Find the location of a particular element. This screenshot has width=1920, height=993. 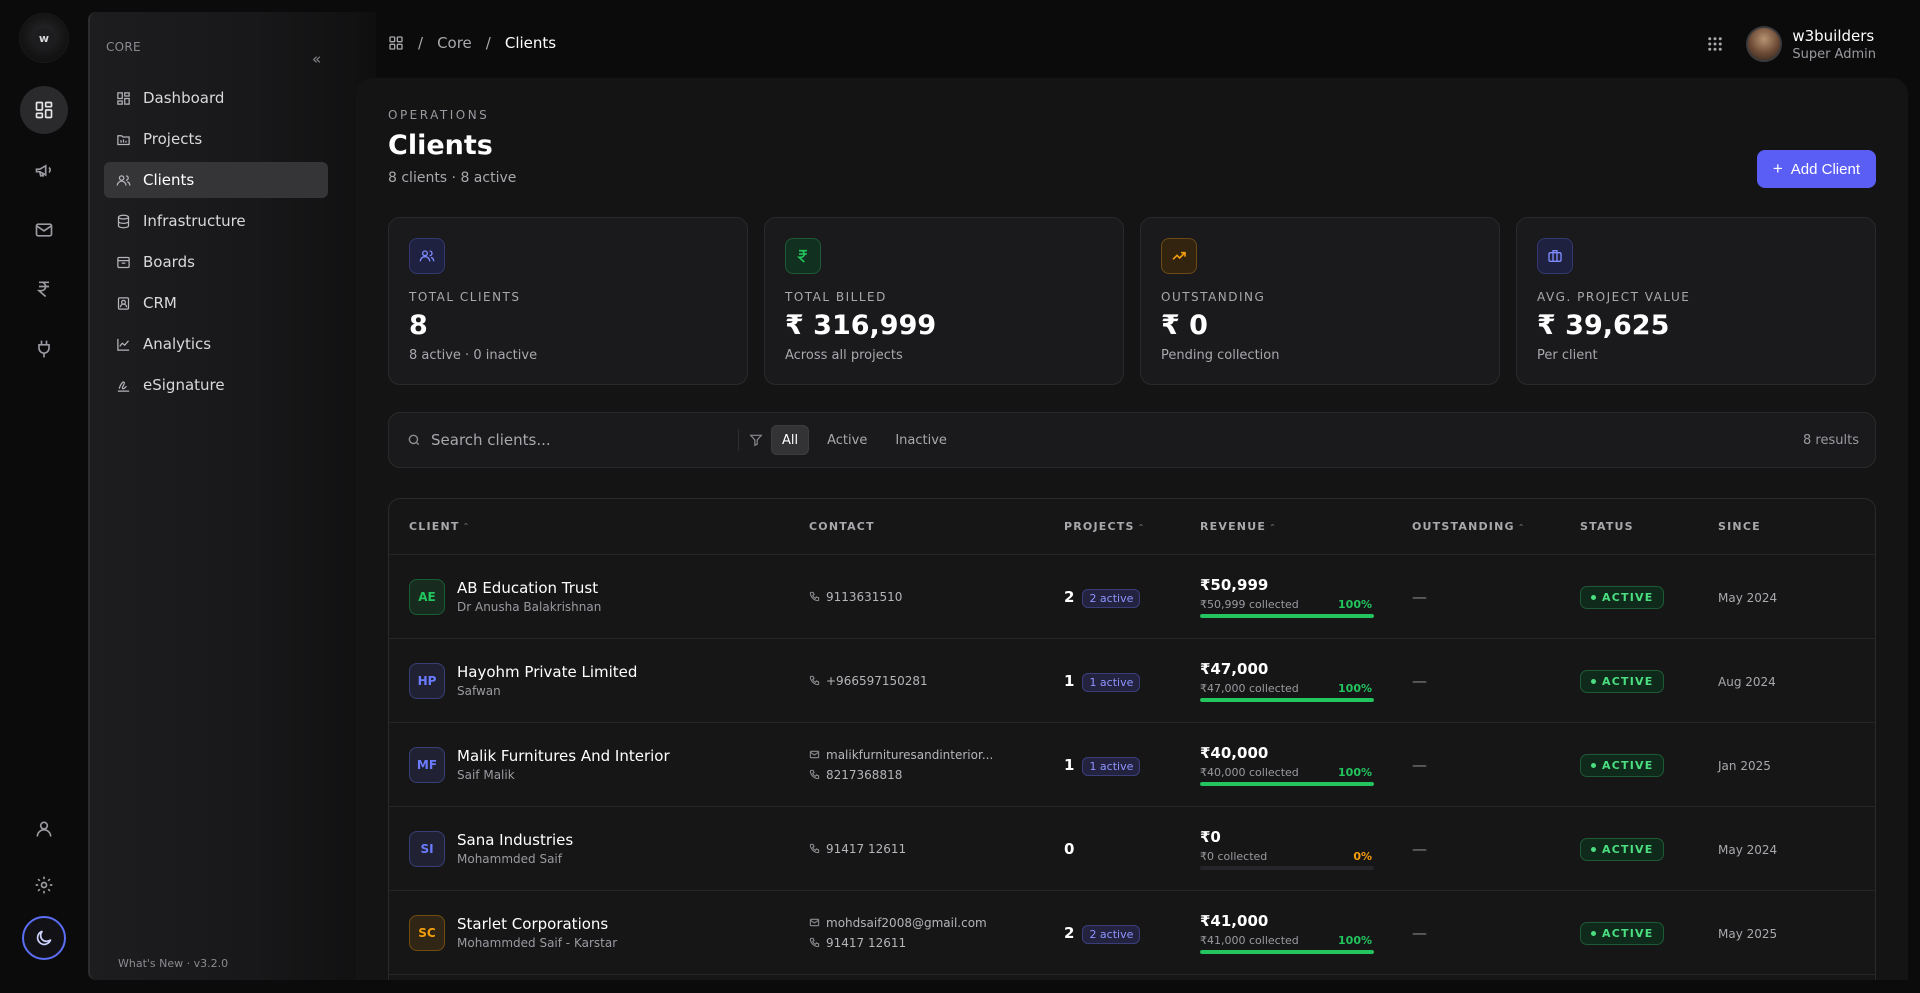

revenue-cell: ₹50,999 ₹50,999 collected 100% is located at coordinates (1306, 597).